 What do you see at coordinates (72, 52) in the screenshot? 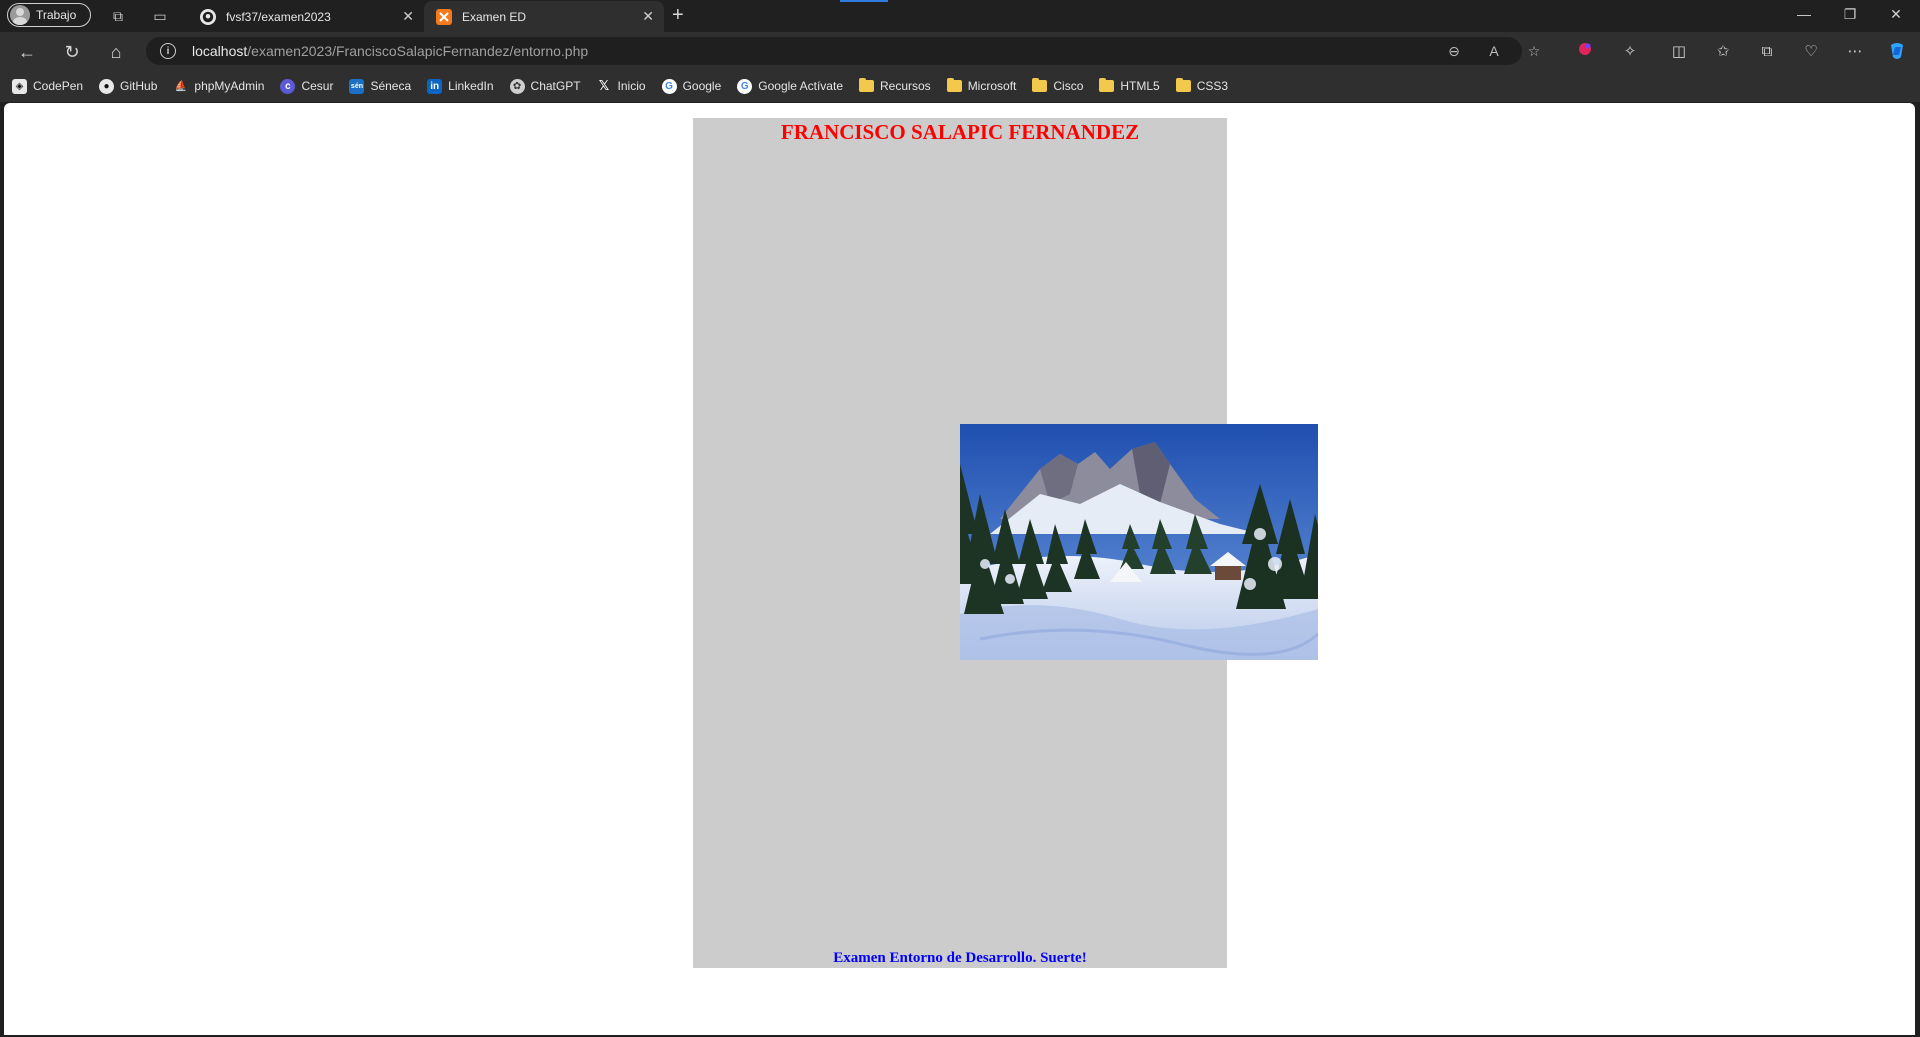
I see `reload-icon: ↻` at bounding box center [72, 52].